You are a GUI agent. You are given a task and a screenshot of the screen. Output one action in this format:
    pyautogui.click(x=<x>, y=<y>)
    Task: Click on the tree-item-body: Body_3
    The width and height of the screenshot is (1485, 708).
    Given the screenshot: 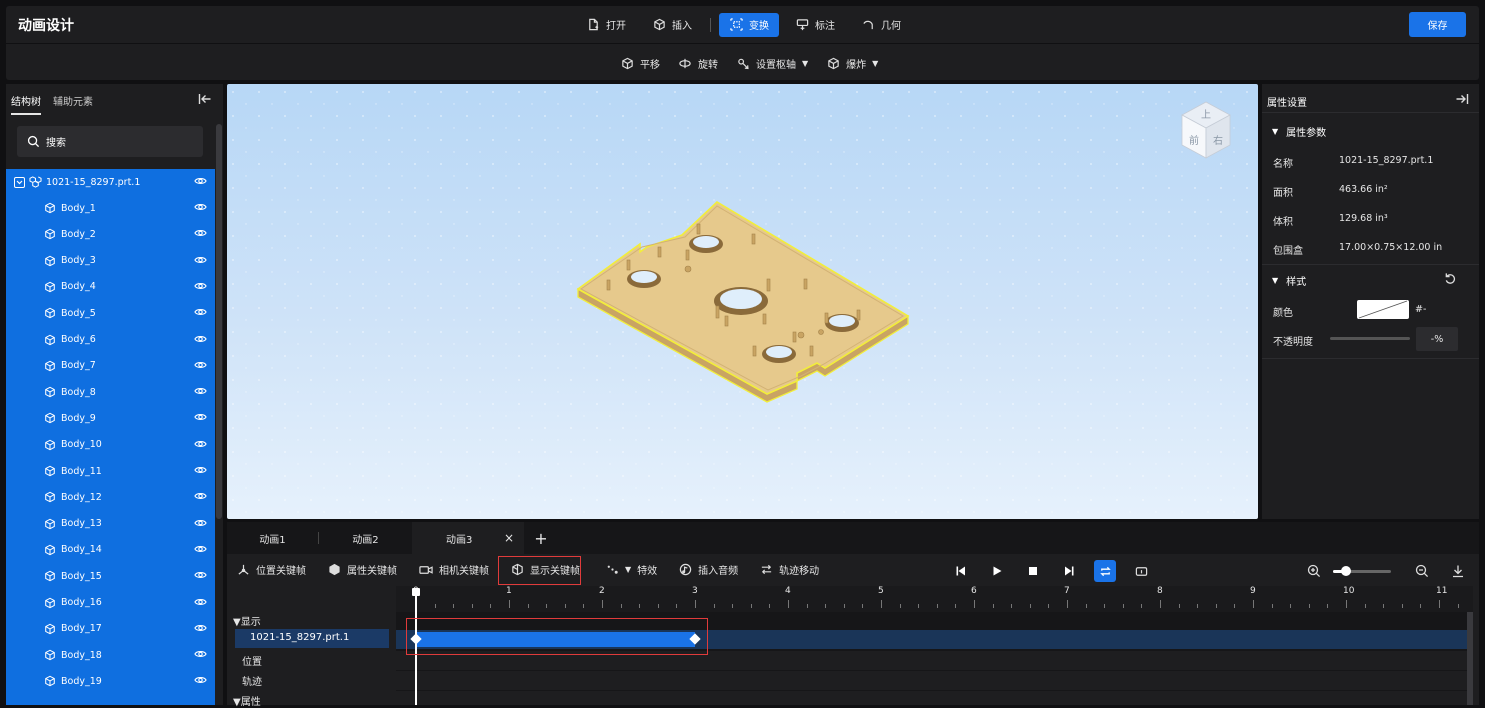 What is the action you would take?
    pyautogui.click(x=110, y=261)
    